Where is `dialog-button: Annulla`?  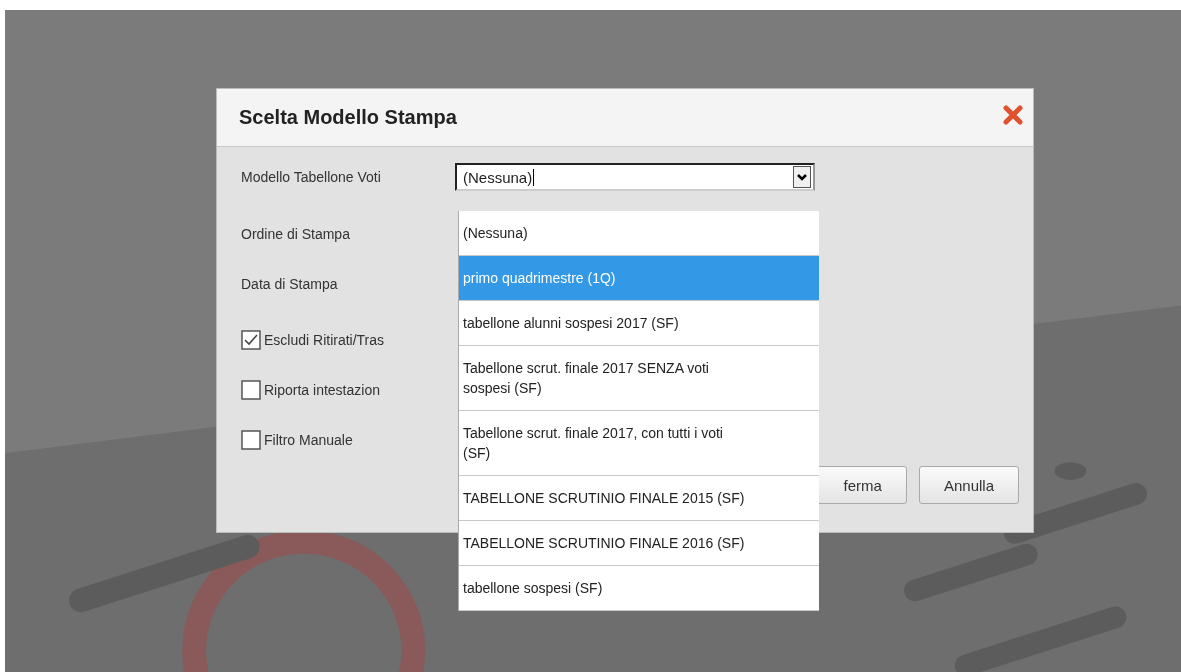
dialog-button: Annulla is located at coordinates (968, 485).